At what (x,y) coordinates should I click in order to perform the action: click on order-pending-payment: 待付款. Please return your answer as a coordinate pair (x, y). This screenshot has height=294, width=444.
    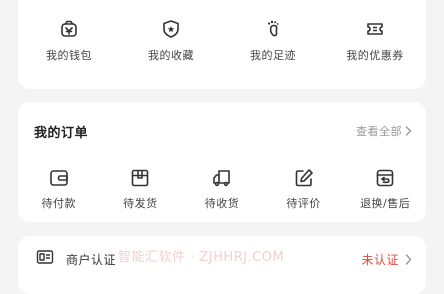
    Looking at the image, I should click on (59, 188).